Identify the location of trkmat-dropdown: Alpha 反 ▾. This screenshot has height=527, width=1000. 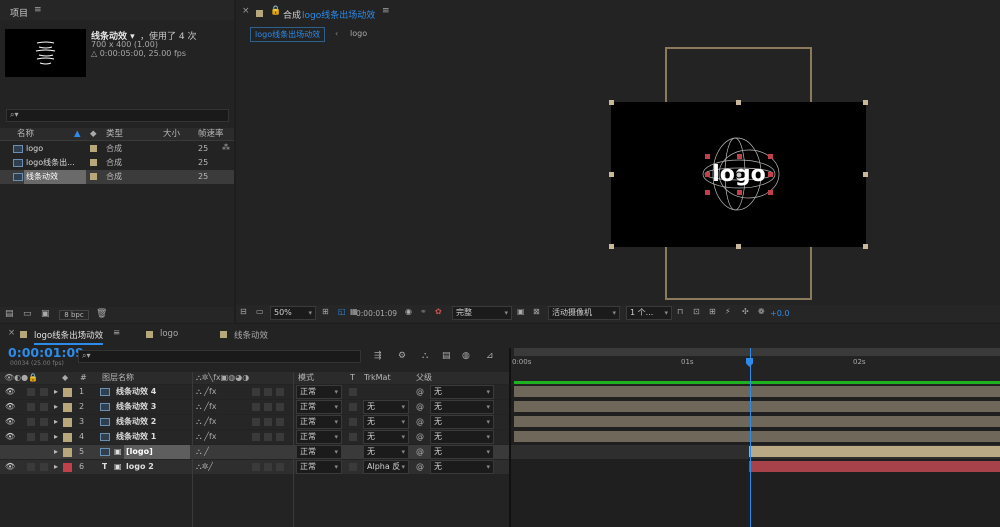
(386, 467).